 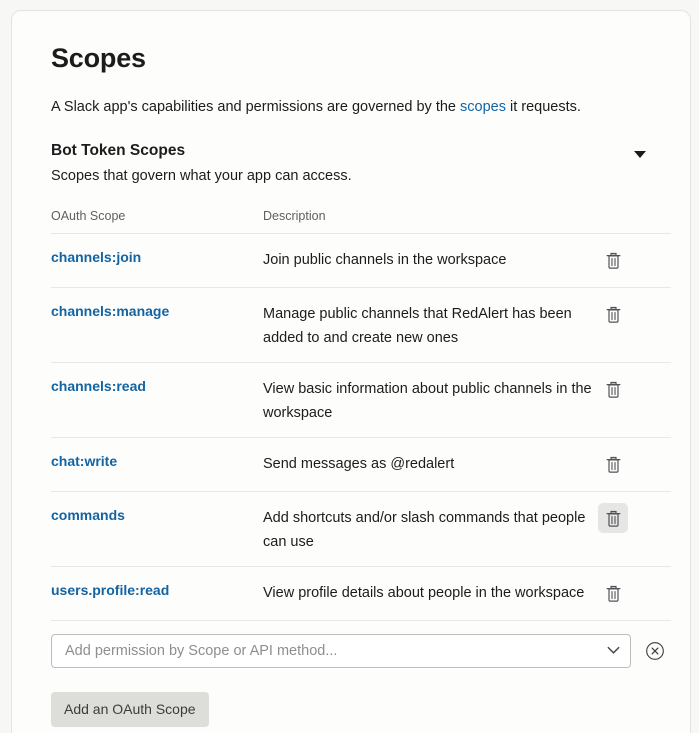 What do you see at coordinates (157, 386) in the screenshot?
I see `scope-link: channels:read` at bounding box center [157, 386].